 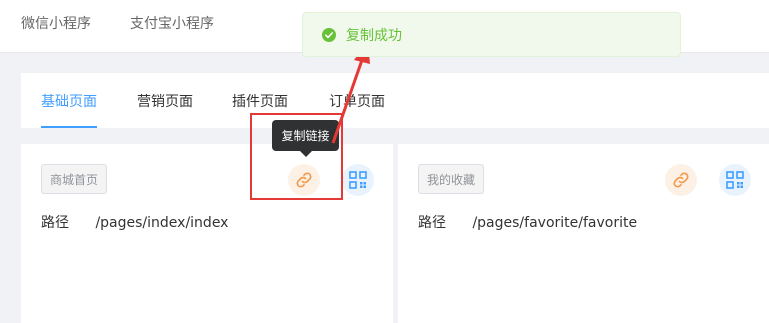 I want to click on active-tab-indicator, so click(x=69, y=127).